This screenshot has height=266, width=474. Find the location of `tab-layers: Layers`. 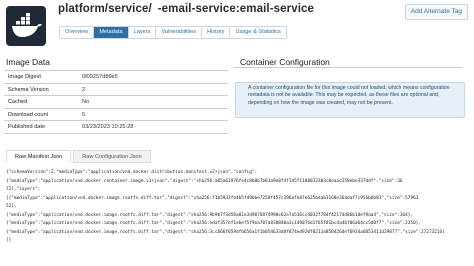

tab-layers: Layers is located at coordinates (142, 32).